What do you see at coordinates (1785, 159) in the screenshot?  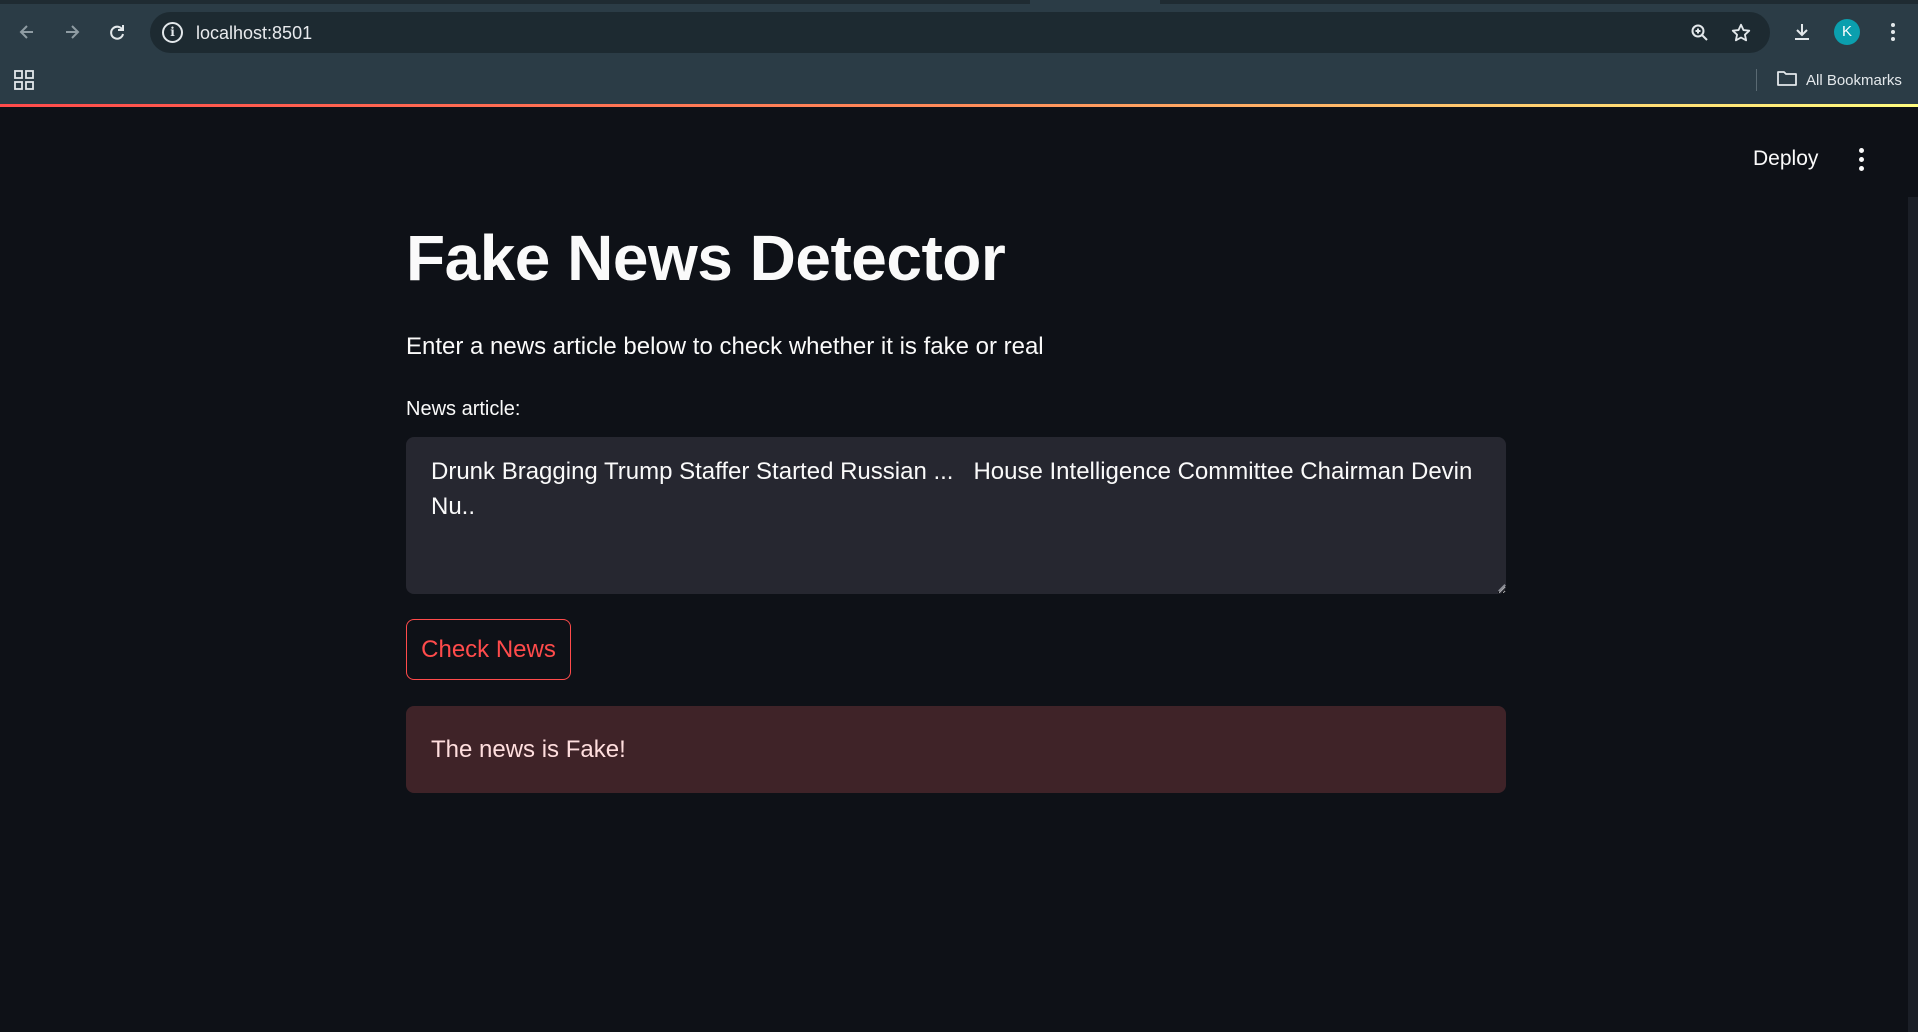 I see `deploy-button: Deploy` at bounding box center [1785, 159].